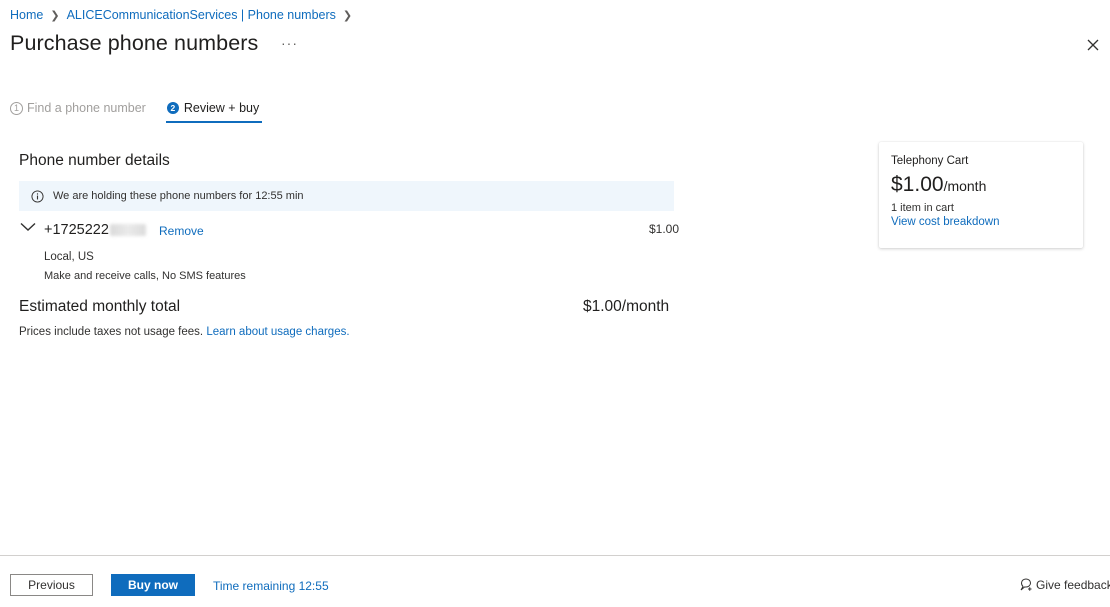 This screenshot has width=1110, height=607. Describe the element at coordinates (28, 227) in the screenshot. I see `chevron-down-icon` at that location.